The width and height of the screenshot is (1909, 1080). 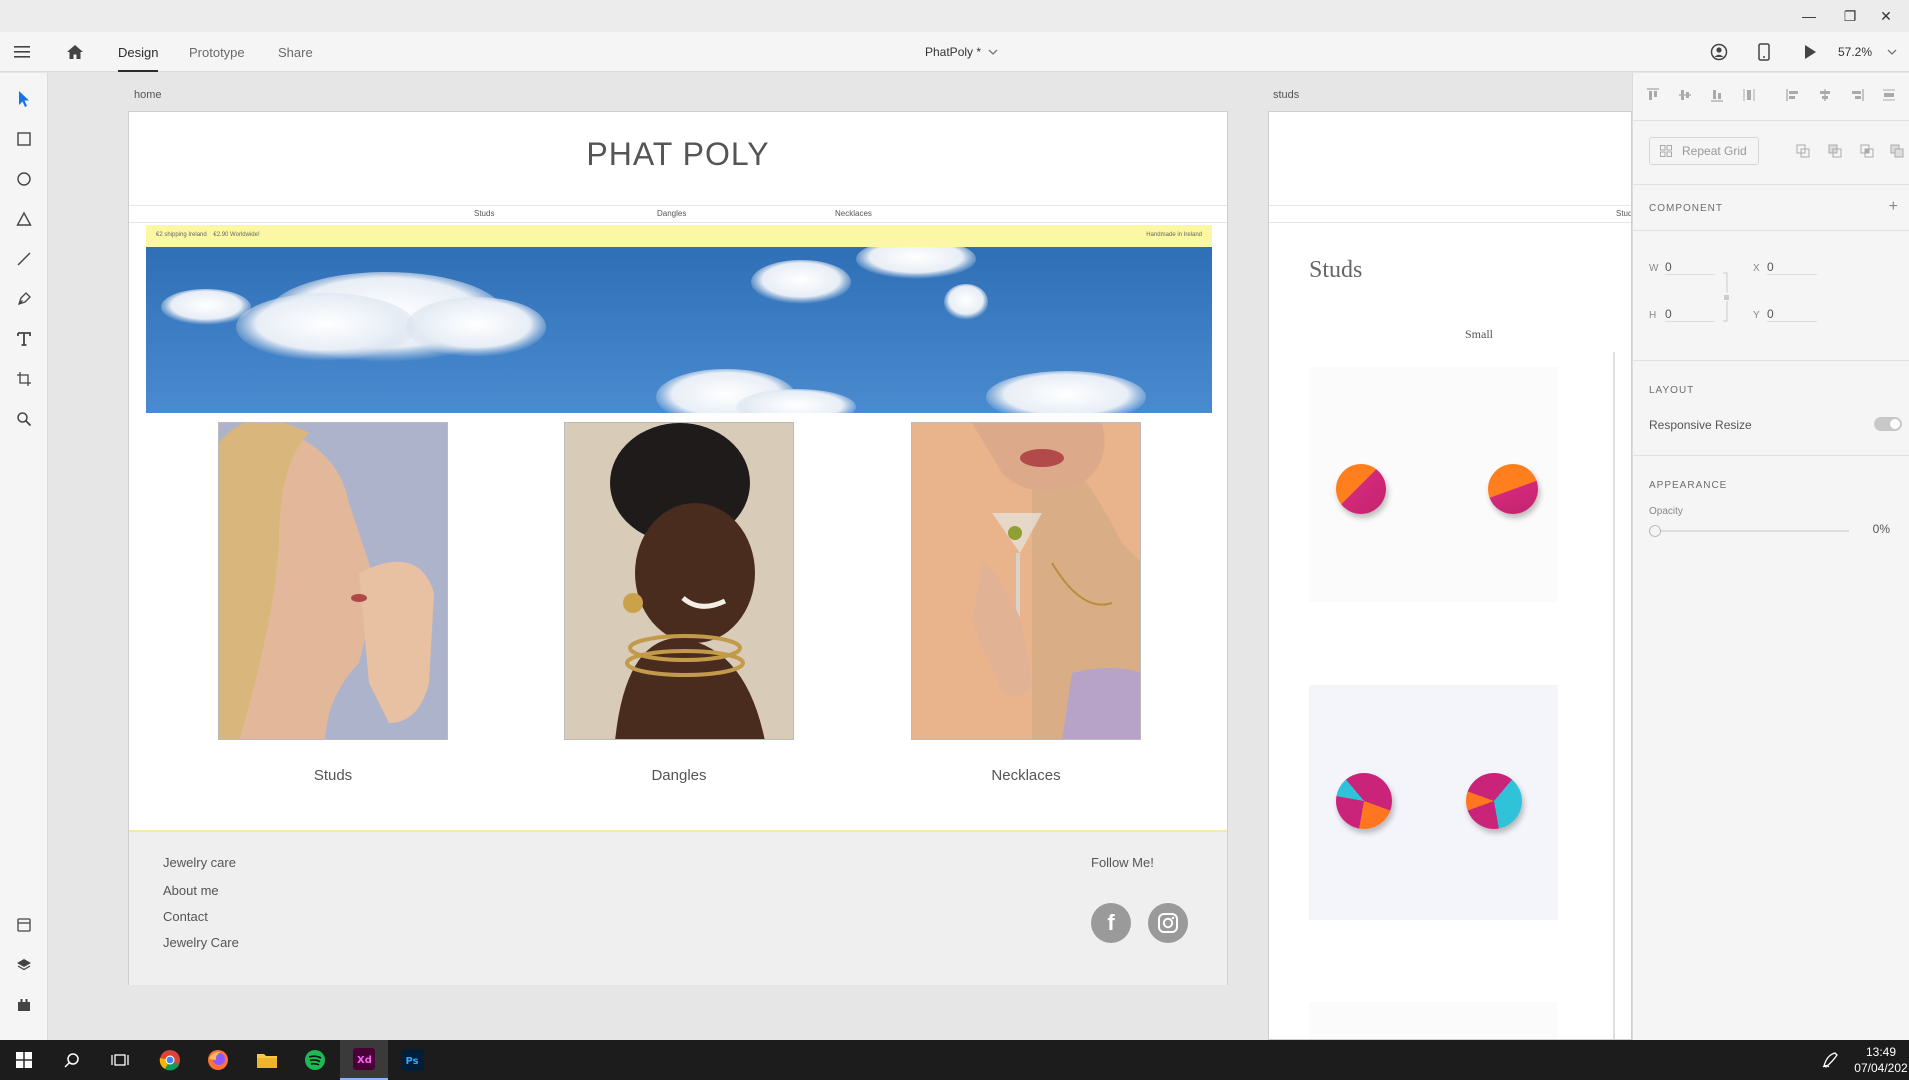 I want to click on responsive-resize-toggle, so click(x=1888, y=424).